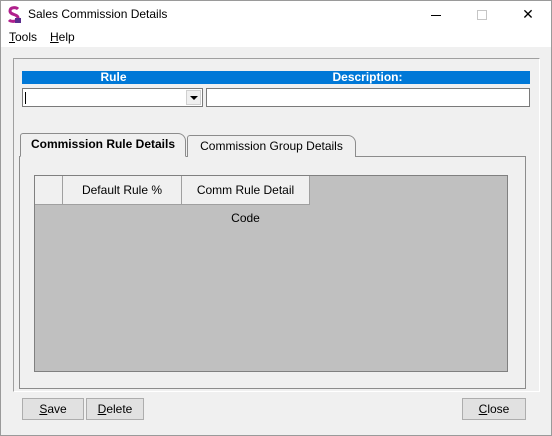  What do you see at coordinates (271, 146) in the screenshot?
I see `tab-commission-group-details: Commission Group Details` at bounding box center [271, 146].